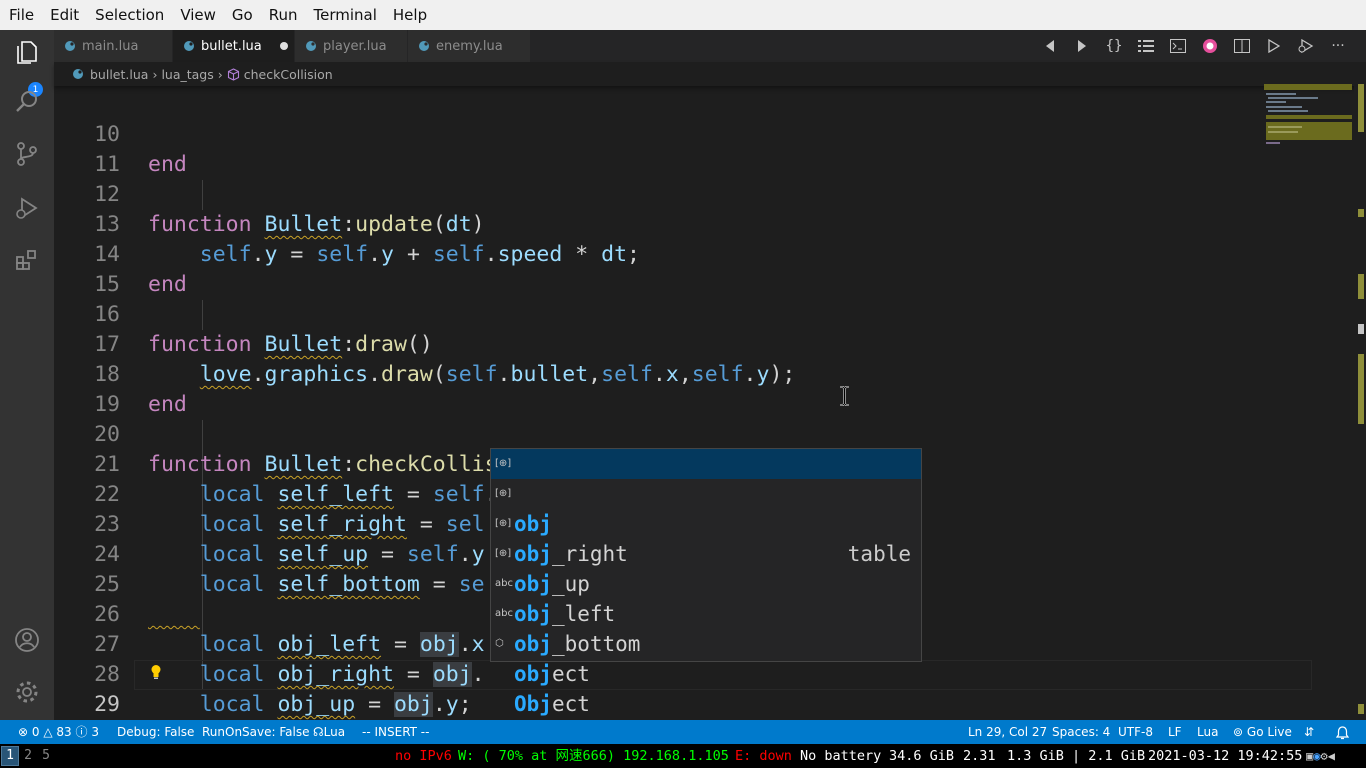  Describe the element at coordinates (922, 756) in the screenshot. I see `disk-status: 34.6 GiB` at that location.